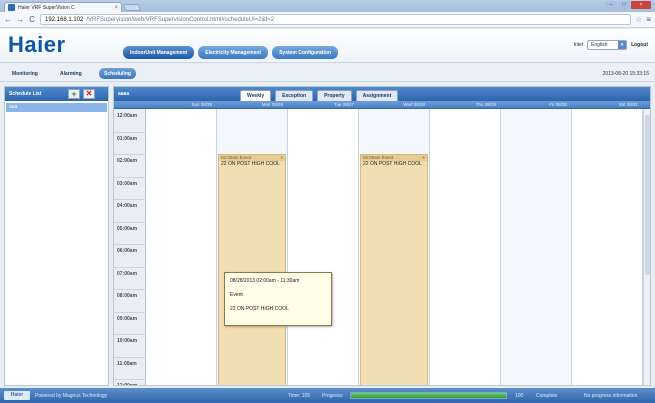  Describe the element at coordinates (71, 73) in the screenshot. I see `tab-alarming: Alarming` at that location.